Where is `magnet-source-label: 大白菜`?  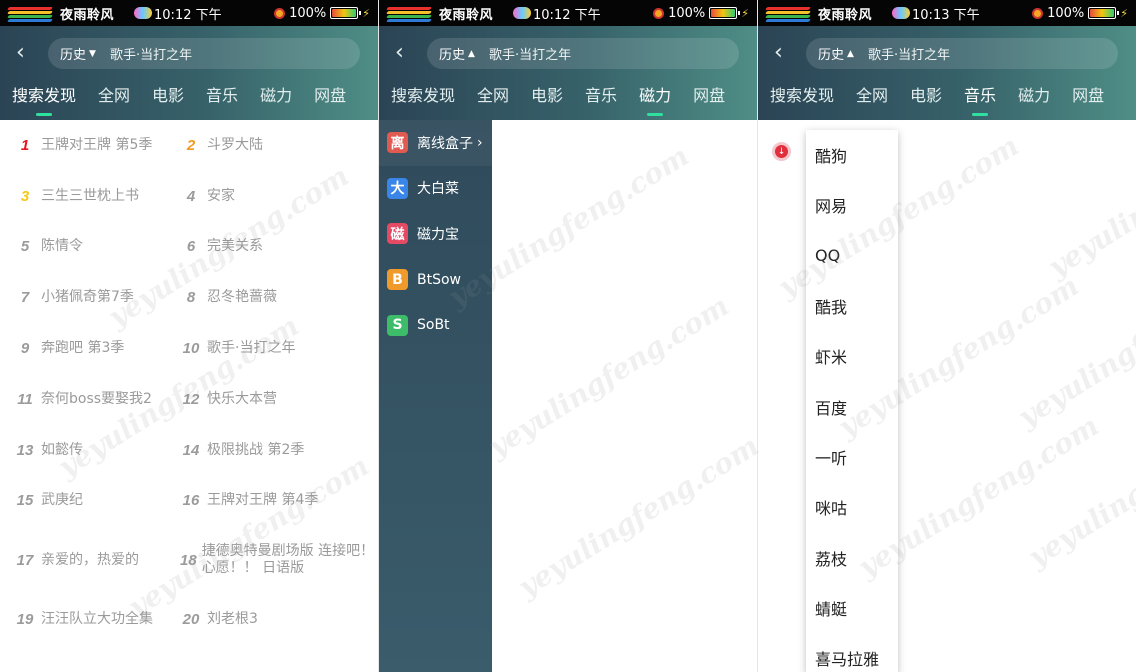
magnet-source-label: 大白菜 is located at coordinates (438, 189).